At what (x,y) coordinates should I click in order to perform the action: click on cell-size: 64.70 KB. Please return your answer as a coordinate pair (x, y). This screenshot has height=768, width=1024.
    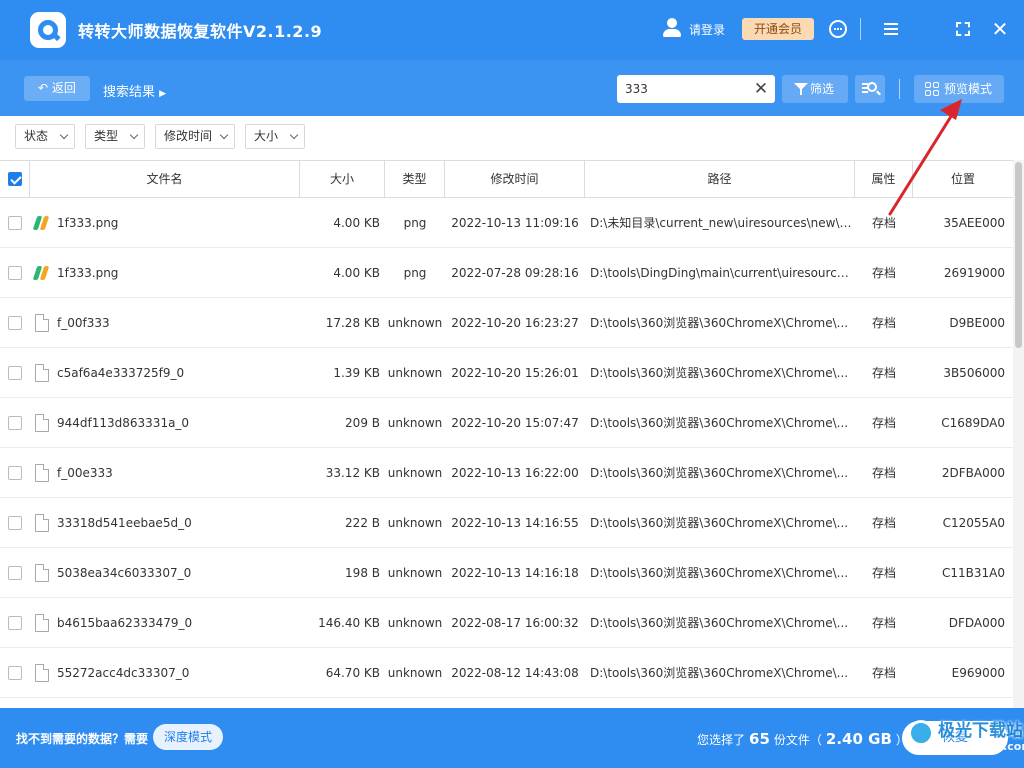
    Looking at the image, I should click on (352, 673).